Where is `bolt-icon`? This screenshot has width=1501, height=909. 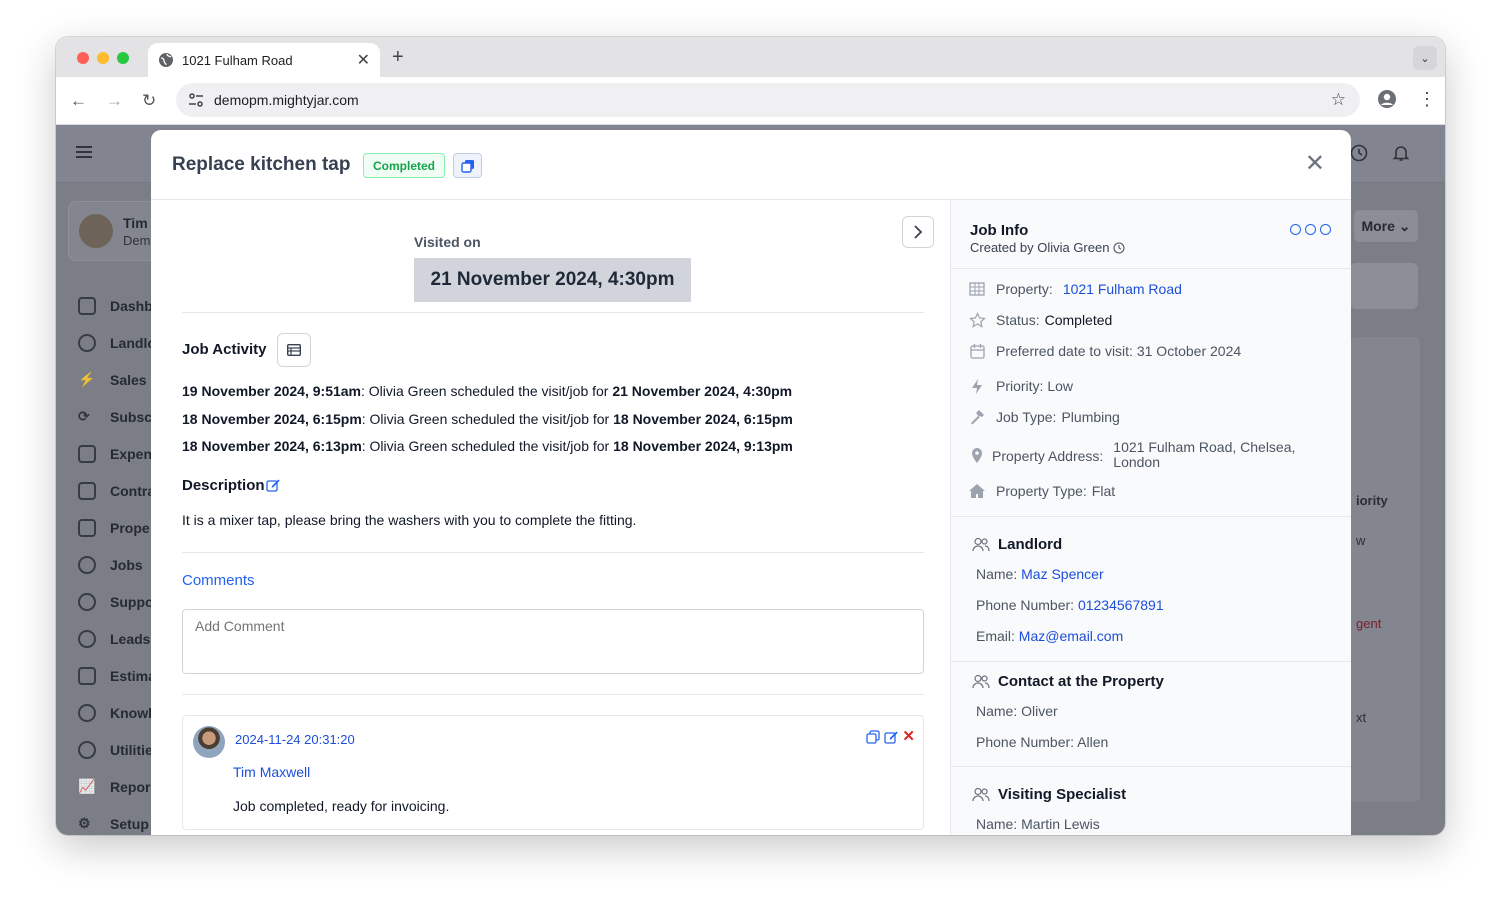 bolt-icon is located at coordinates (977, 386).